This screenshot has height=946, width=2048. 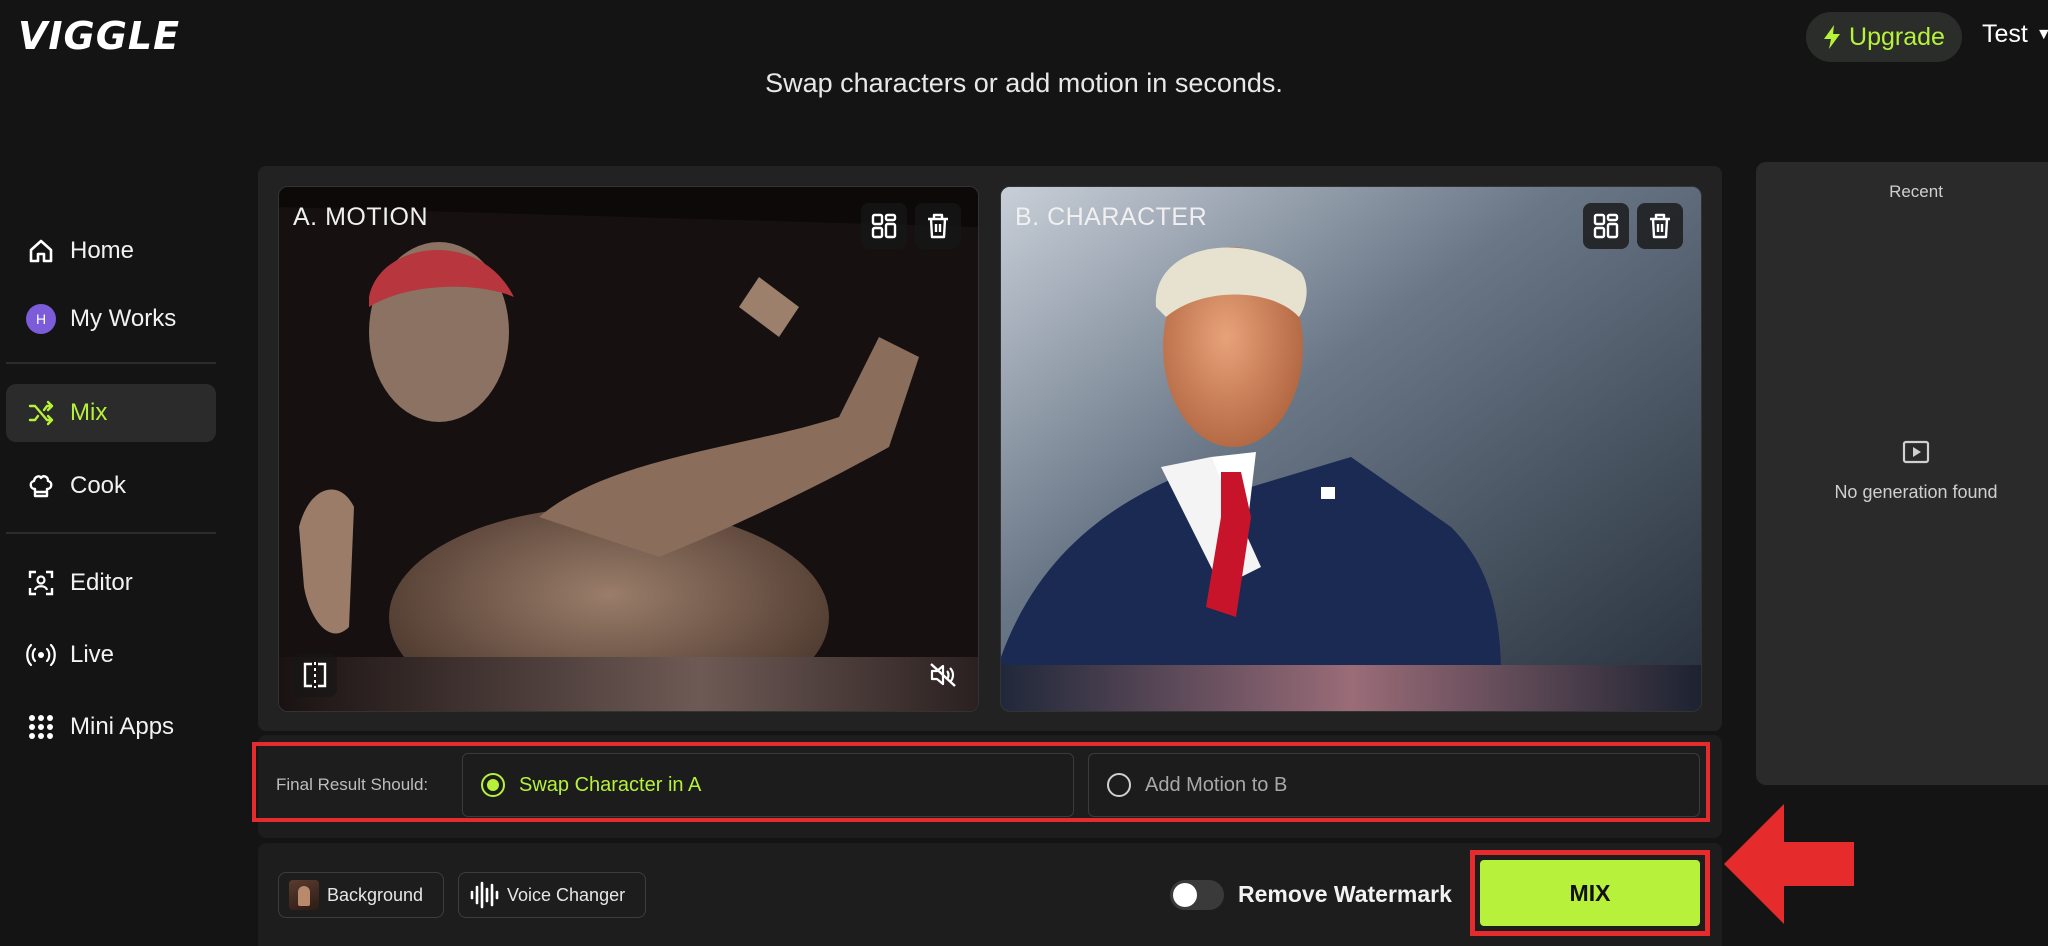 What do you see at coordinates (484, 895) in the screenshot?
I see `waveform-icon` at bounding box center [484, 895].